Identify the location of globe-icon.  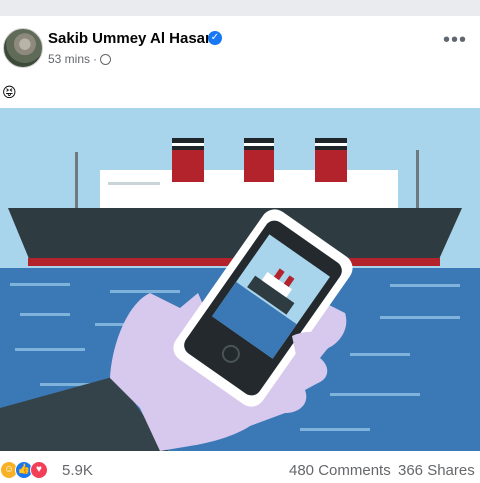
(106, 59).